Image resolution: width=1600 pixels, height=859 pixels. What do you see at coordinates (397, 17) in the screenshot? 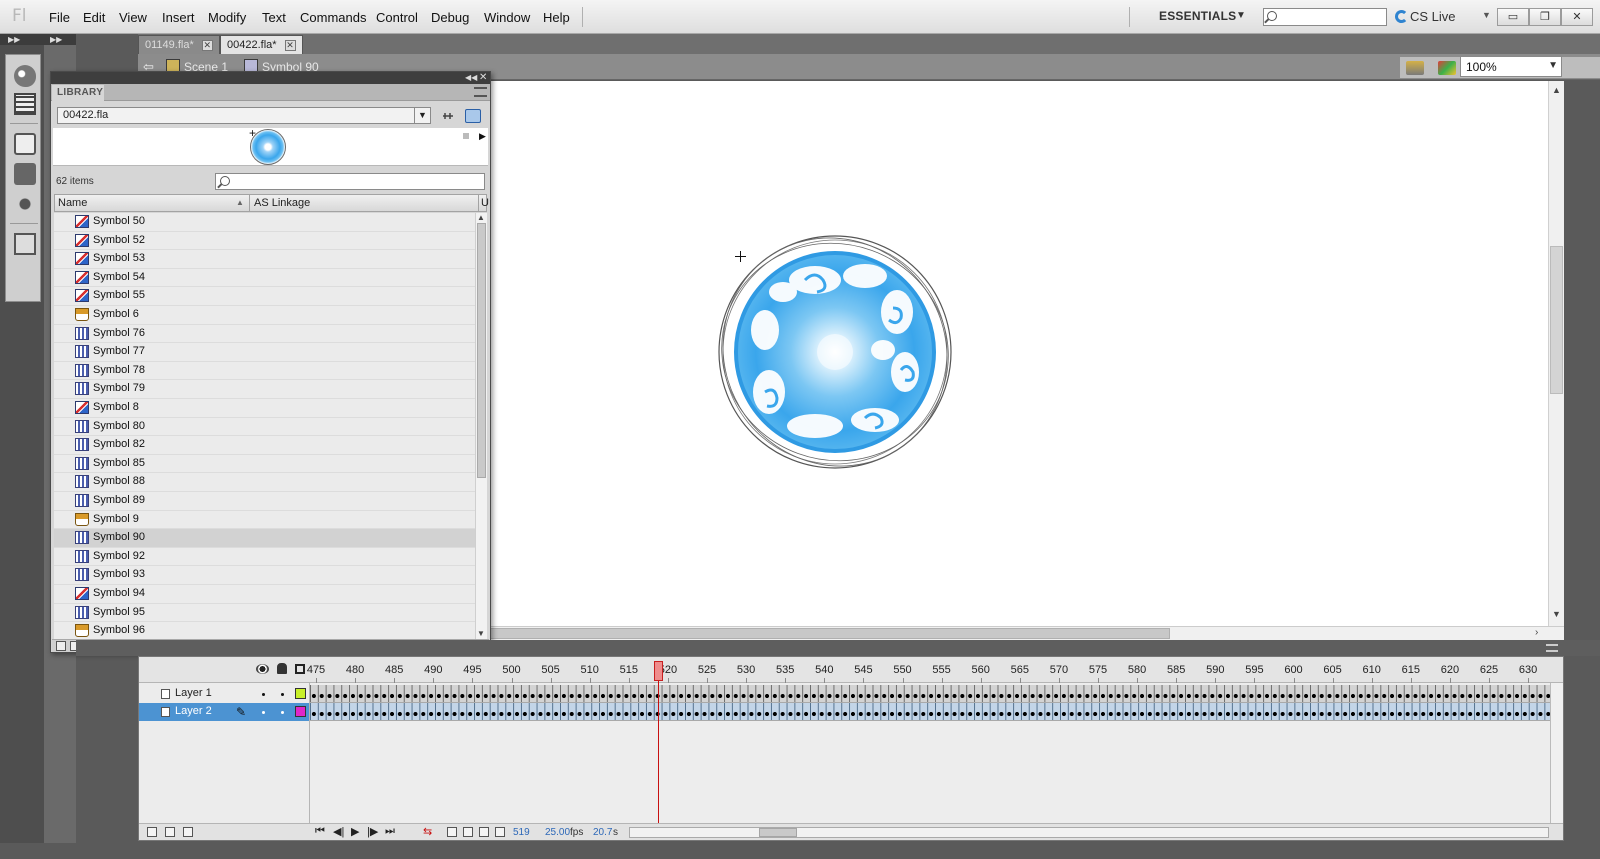
I see `menu-control: Control` at bounding box center [397, 17].